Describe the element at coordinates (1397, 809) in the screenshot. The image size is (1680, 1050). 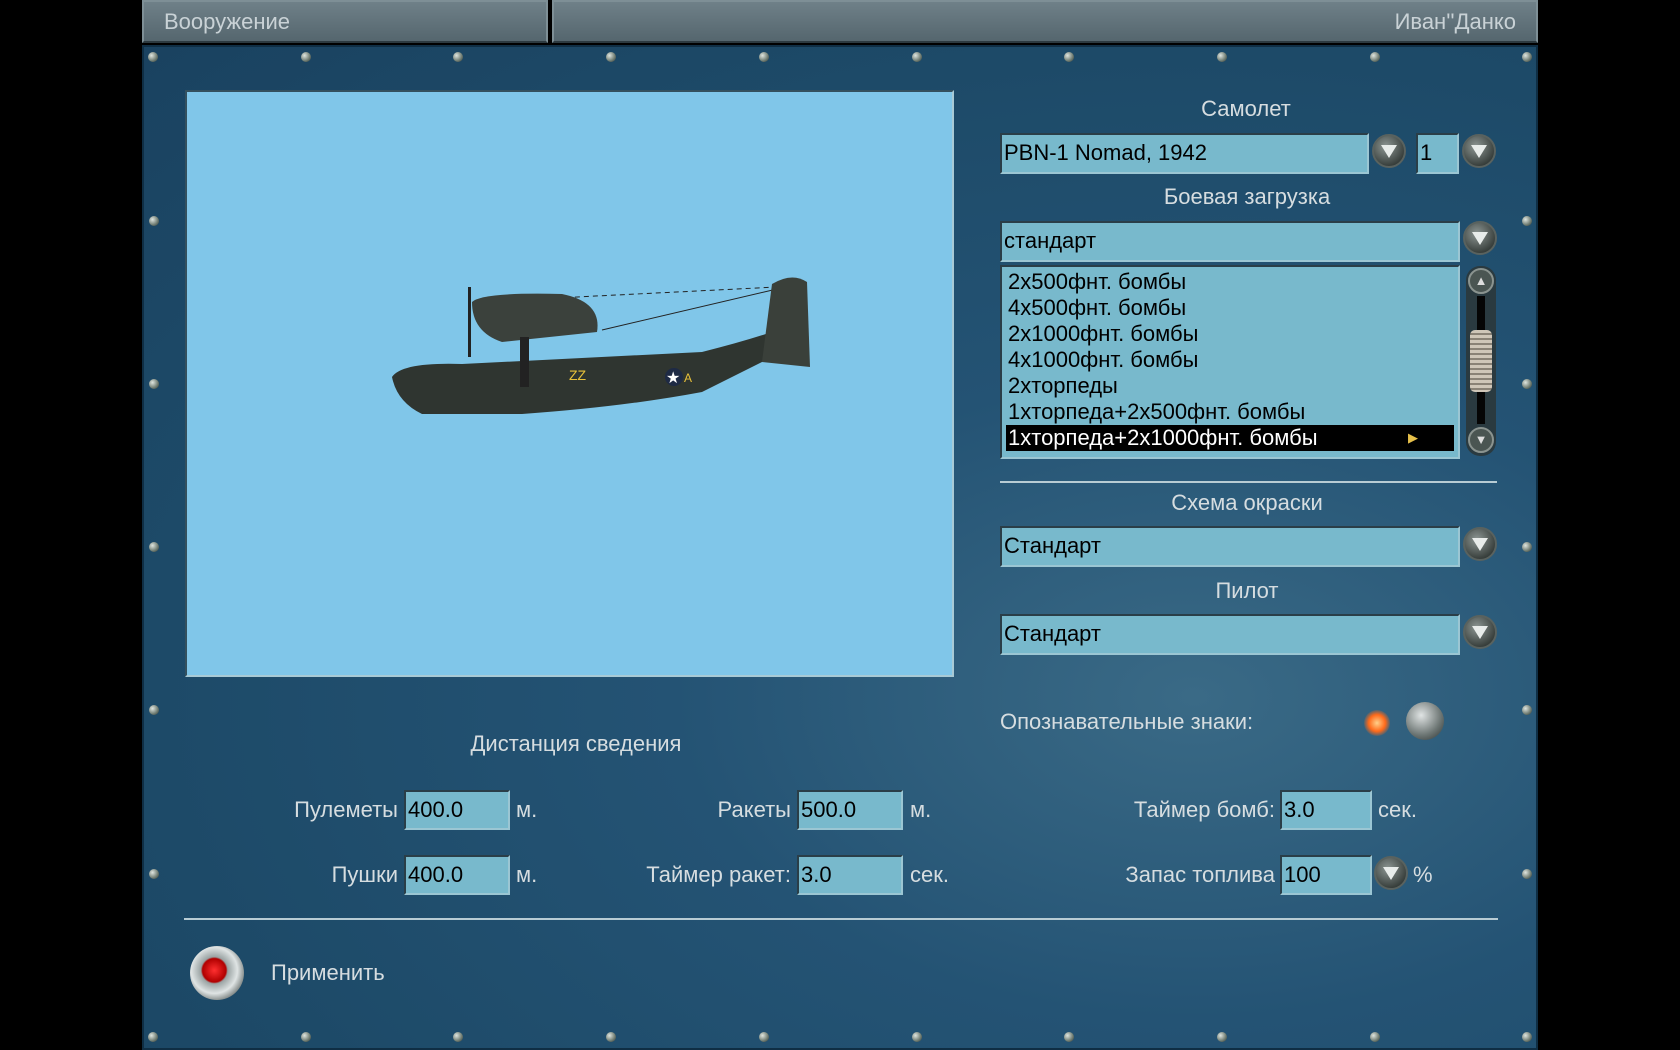
I see `bomb-timer-unit: сек.` at that location.